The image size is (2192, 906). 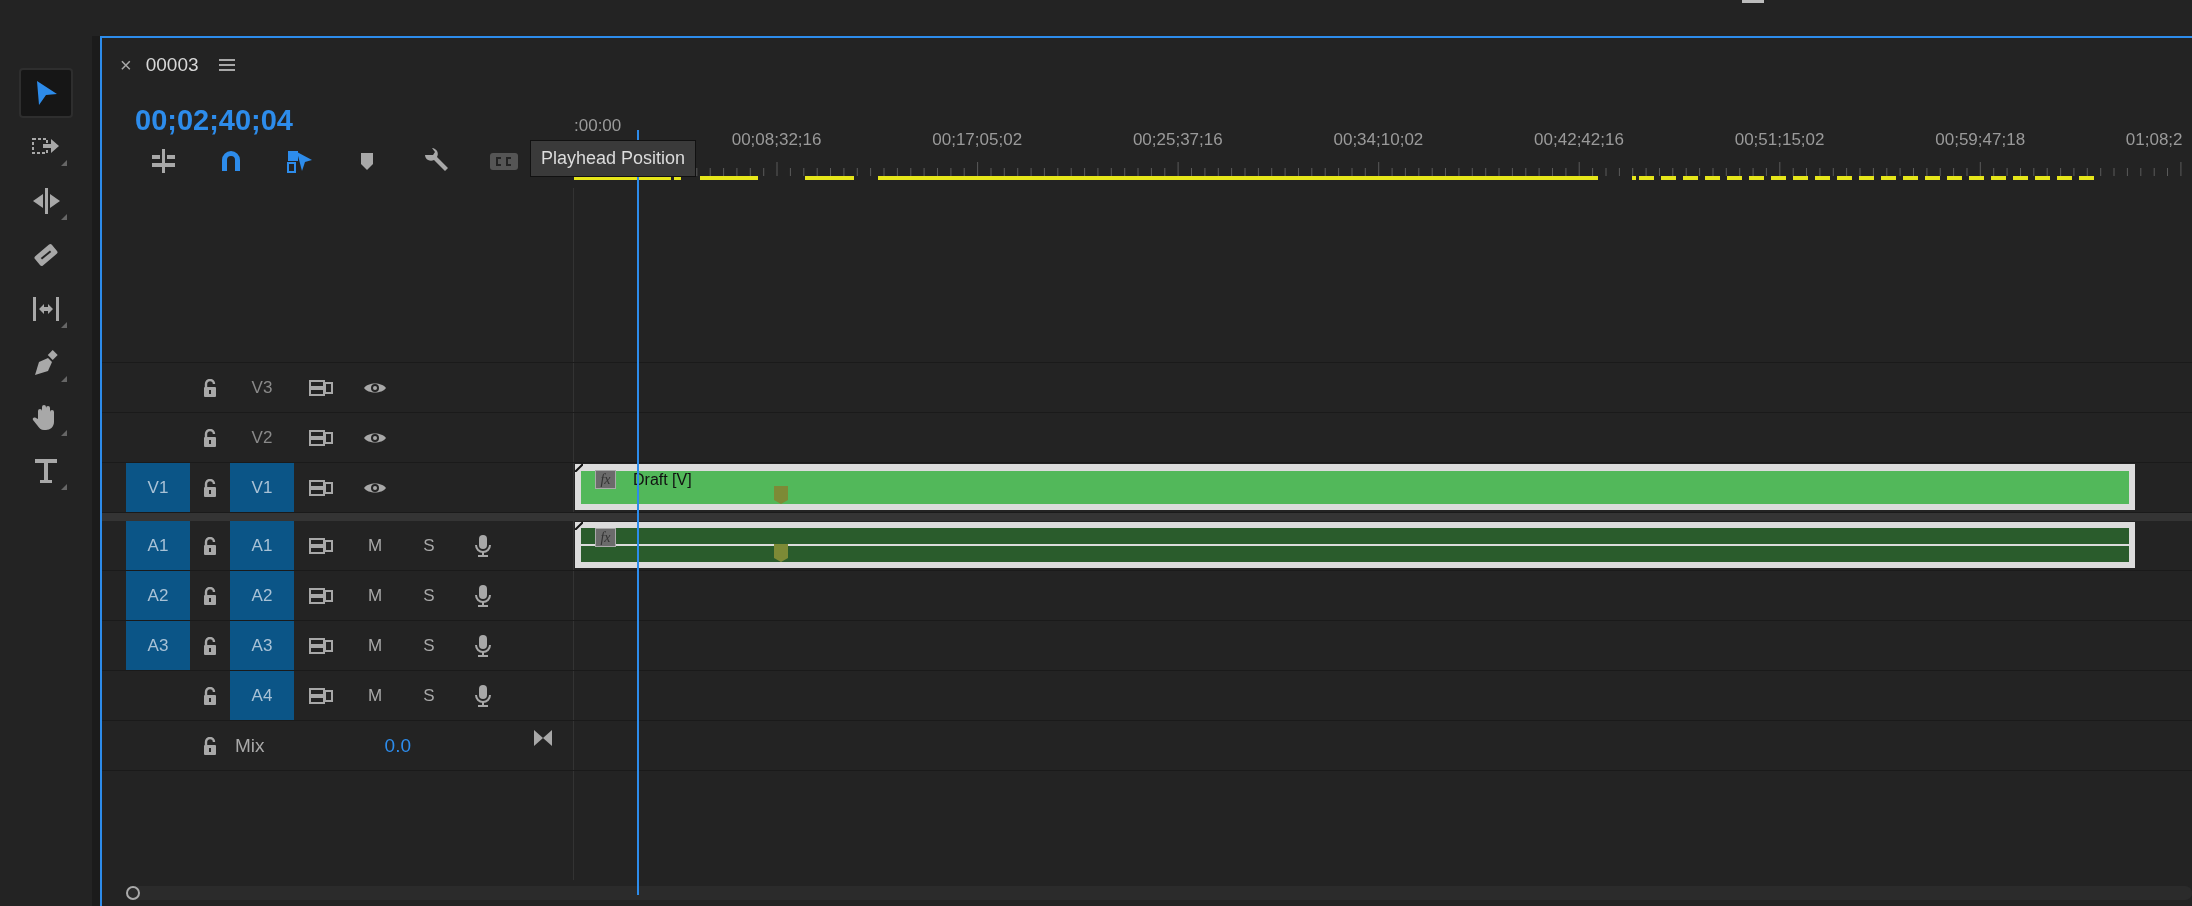 What do you see at coordinates (262, 487) in the screenshot?
I see `track-target: V1` at bounding box center [262, 487].